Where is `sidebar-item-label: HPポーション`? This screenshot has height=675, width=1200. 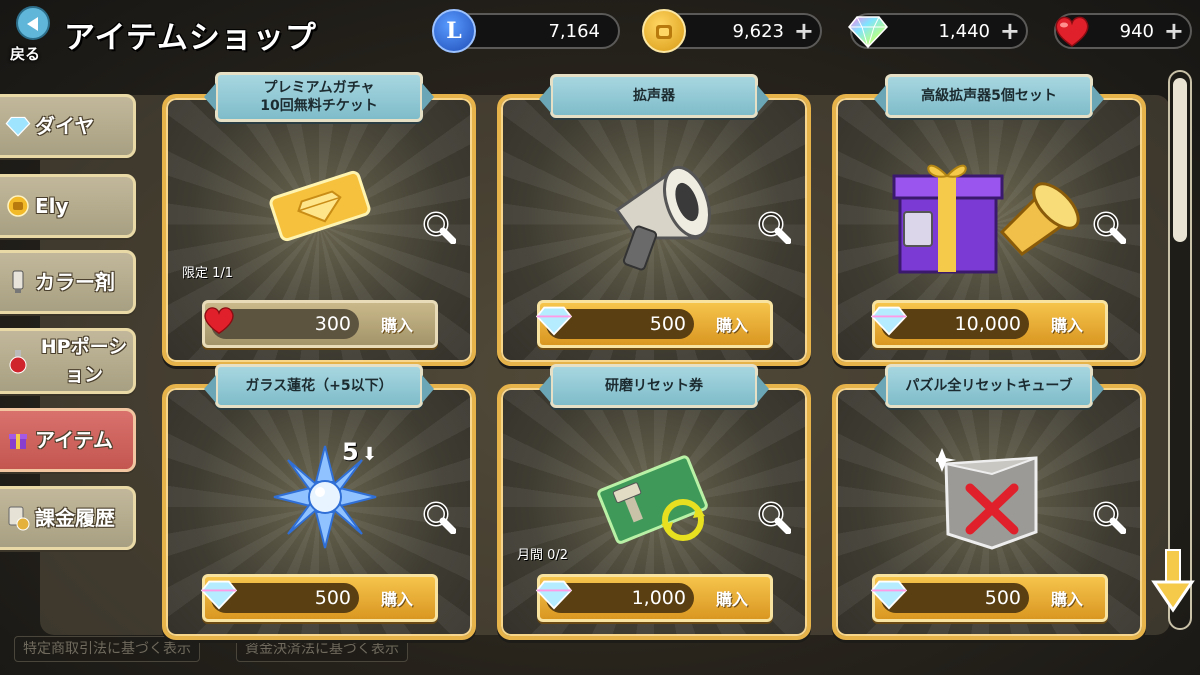 sidebar-item-label: HPポーション is located at coordinates (84, 361).